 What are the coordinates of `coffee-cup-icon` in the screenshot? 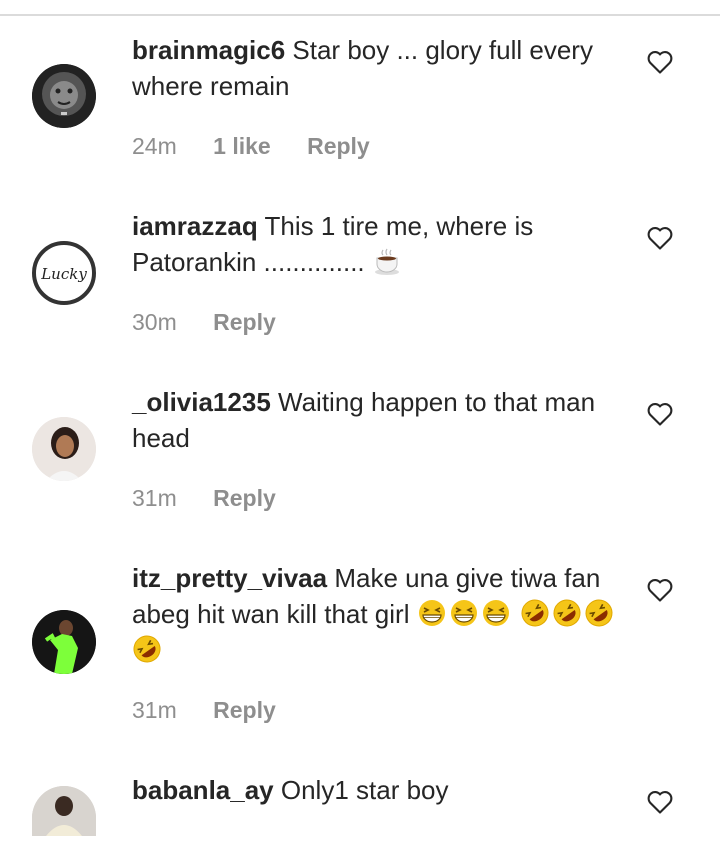 It's located at (386, 261).